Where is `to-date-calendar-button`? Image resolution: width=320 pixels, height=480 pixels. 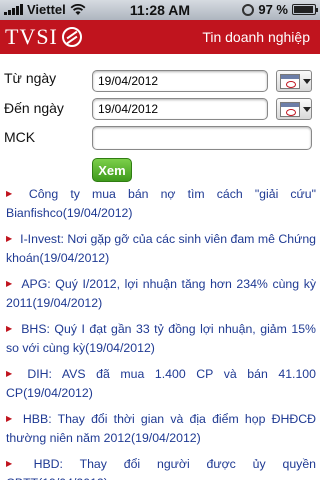
to-date-calendar-button is located at coordinates (294, 109).